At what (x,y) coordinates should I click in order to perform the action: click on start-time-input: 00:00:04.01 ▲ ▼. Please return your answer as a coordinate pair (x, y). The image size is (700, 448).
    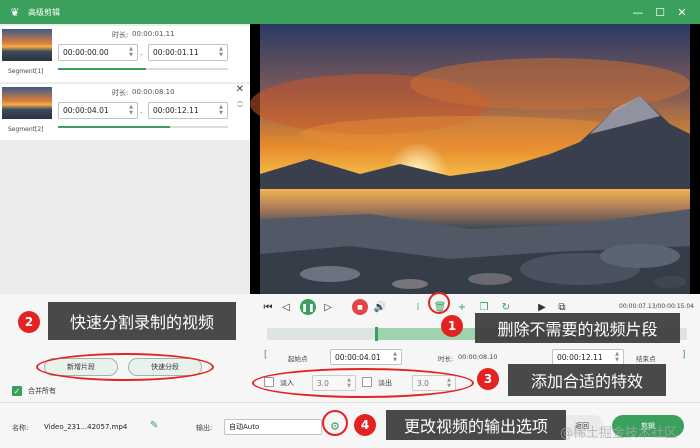
    Looking at the image, I should click on (366, 357).